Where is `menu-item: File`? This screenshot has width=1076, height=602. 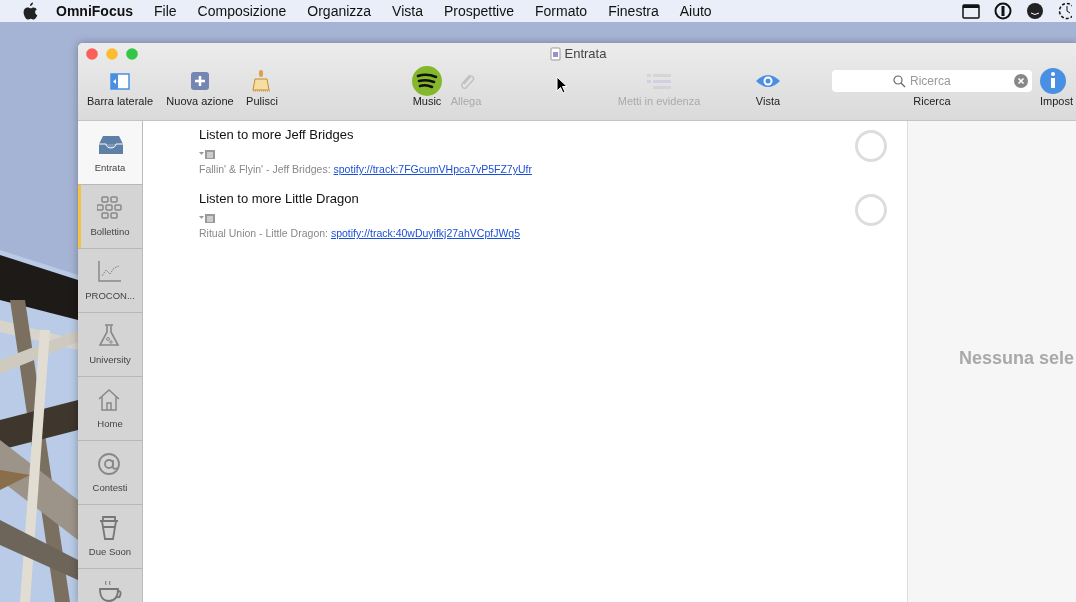 menu-item: File is located at coordinates (165, 11).